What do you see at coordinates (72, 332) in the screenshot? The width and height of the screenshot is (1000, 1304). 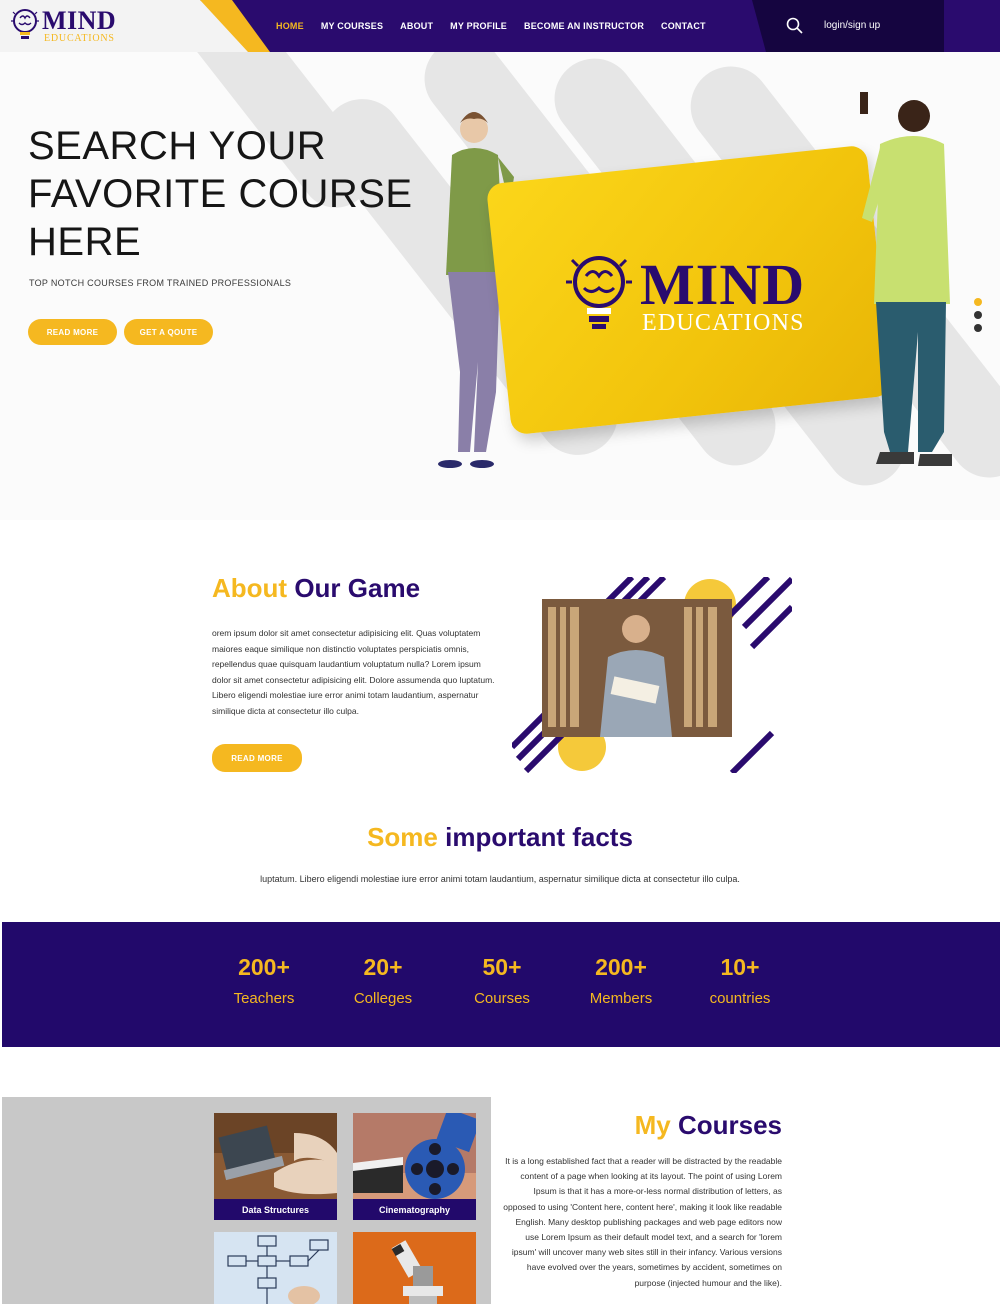 I see `hero-read-more-button: READ MORE` at bounding box center [72, 332].